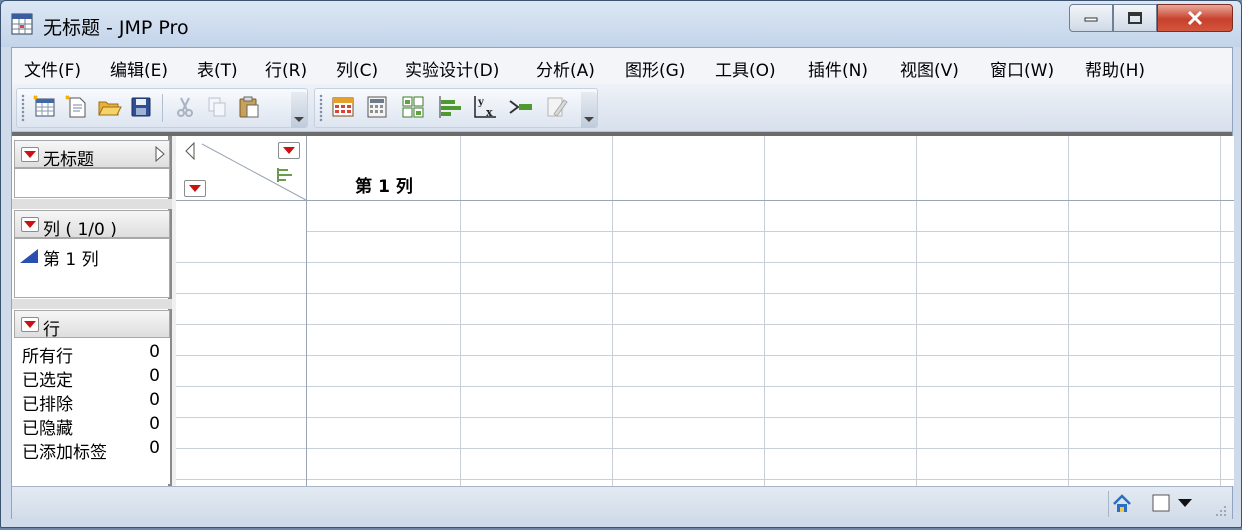 This screenshot has height=530, width=1242. I want to click on fit-model-button, so click(521, 107).